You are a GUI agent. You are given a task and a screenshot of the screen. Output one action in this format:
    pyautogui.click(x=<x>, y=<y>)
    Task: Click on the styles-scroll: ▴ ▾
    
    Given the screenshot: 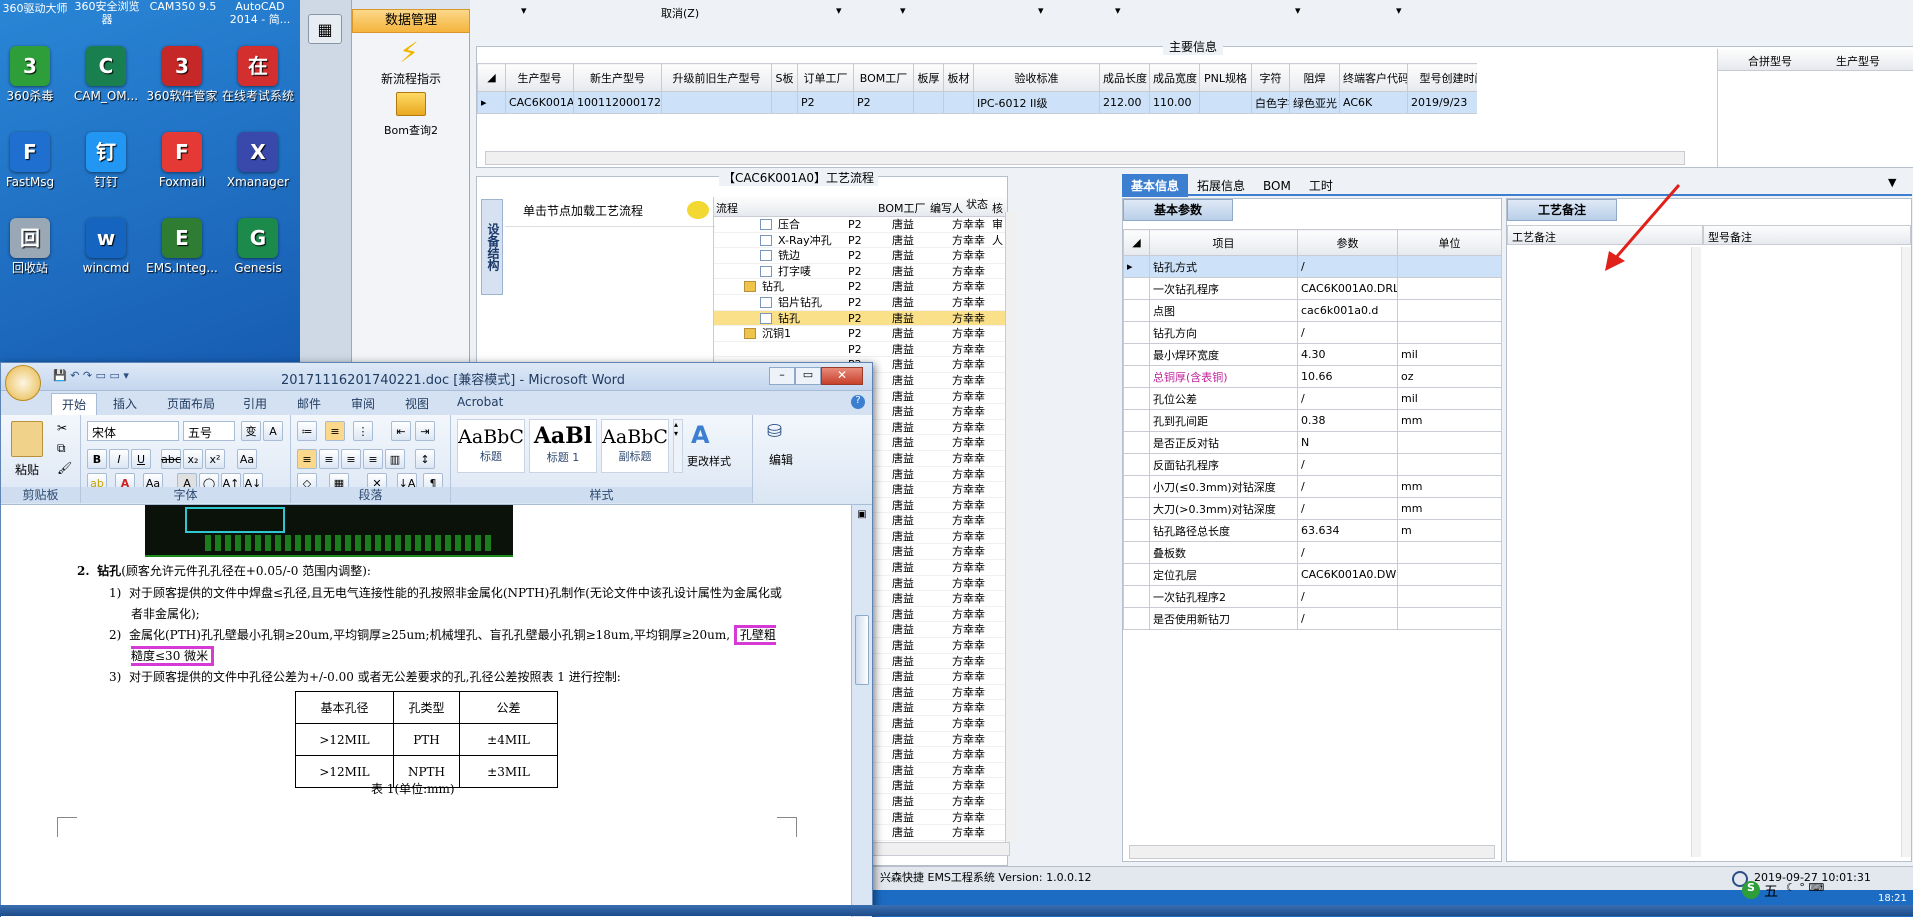 What is the action you would take?
    pyautogui.click(x=678, y=446)
    